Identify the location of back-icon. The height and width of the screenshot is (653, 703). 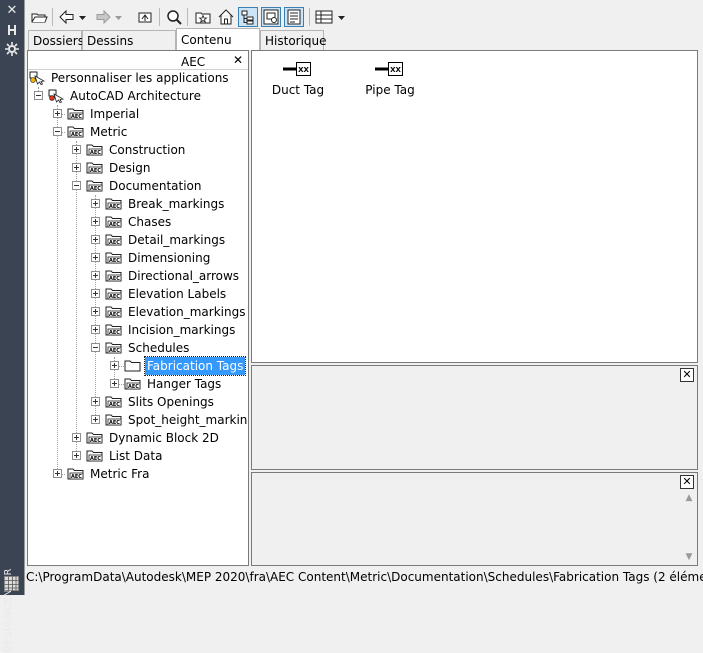
(67, 17).